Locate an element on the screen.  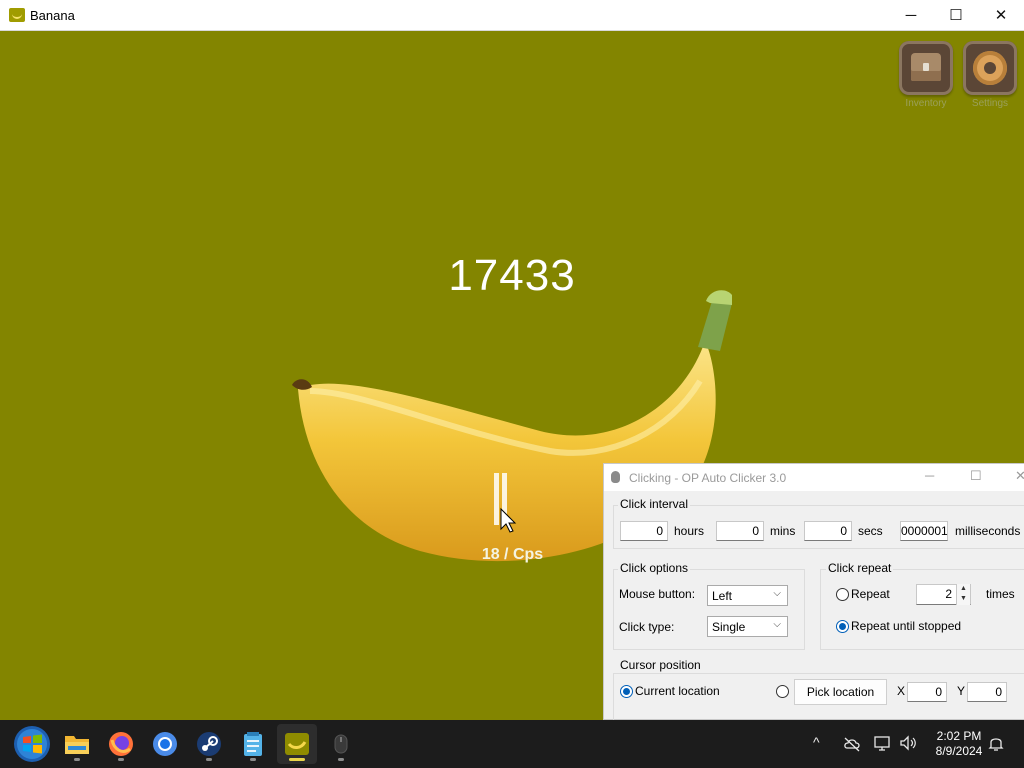
network-icon is located at coordinates (883, 743).